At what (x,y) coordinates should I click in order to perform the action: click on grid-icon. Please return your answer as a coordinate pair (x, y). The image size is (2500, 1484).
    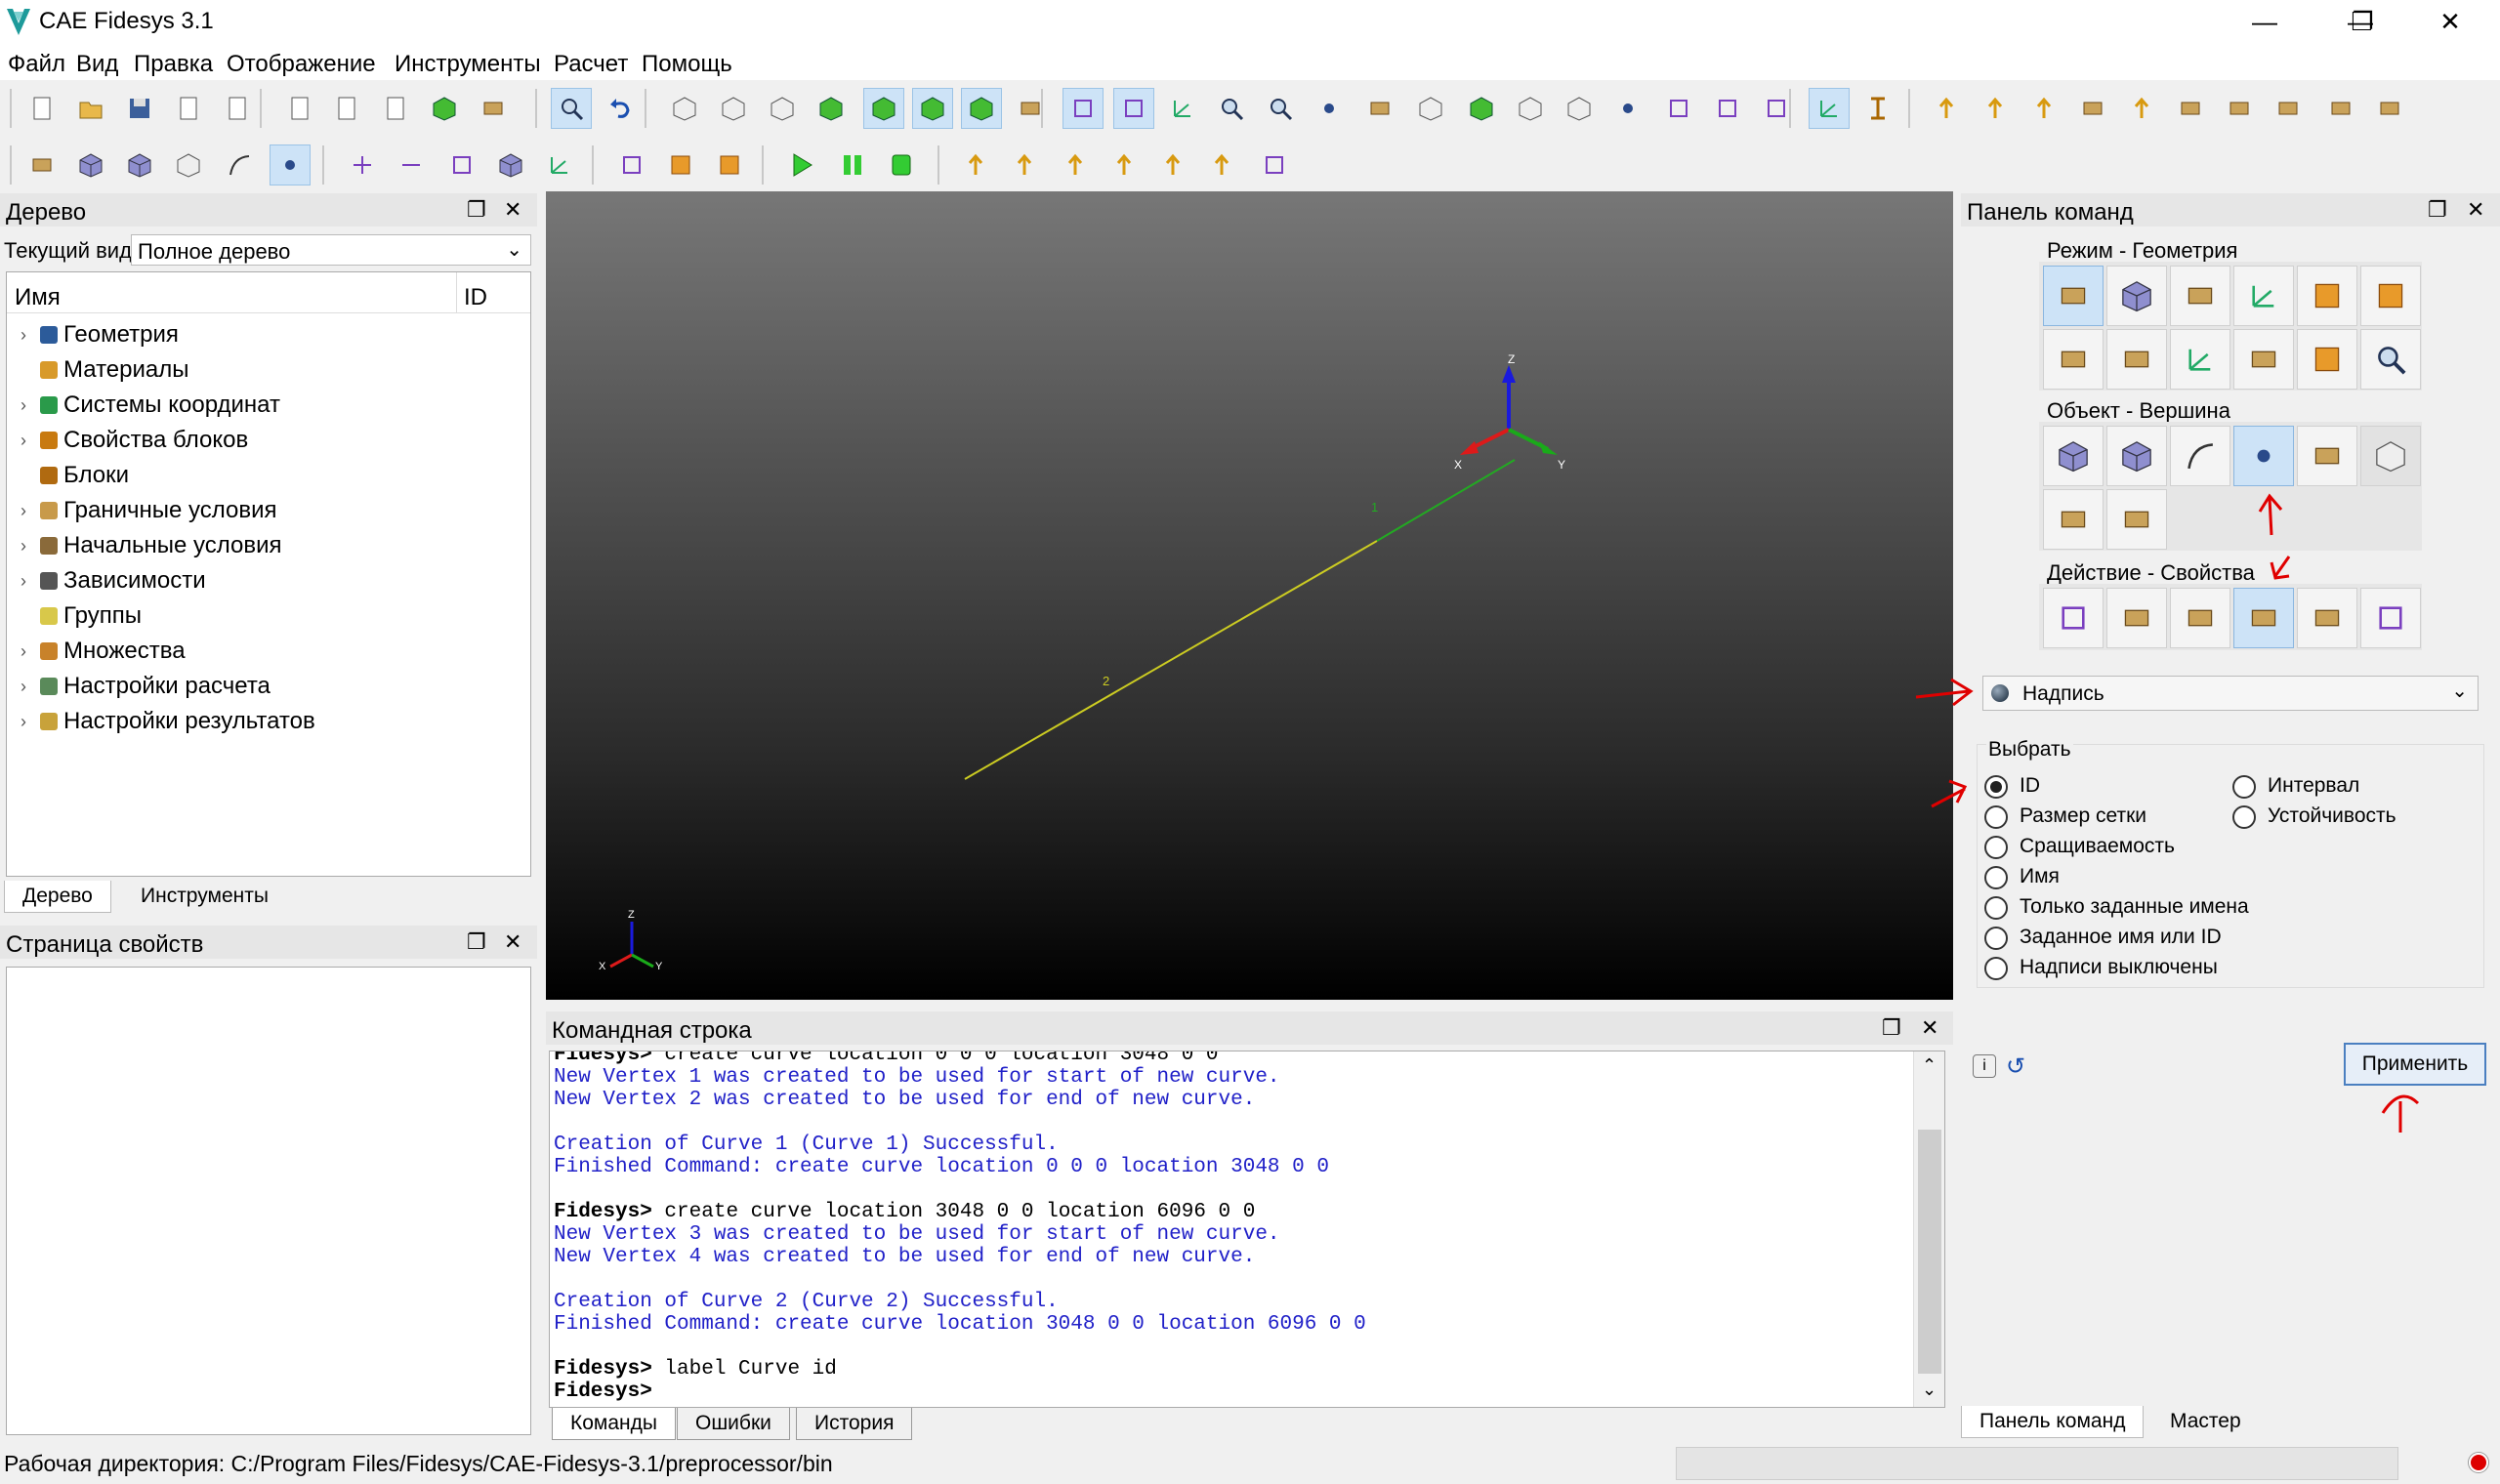
    Looking at the image, I should click on (1083, 109).